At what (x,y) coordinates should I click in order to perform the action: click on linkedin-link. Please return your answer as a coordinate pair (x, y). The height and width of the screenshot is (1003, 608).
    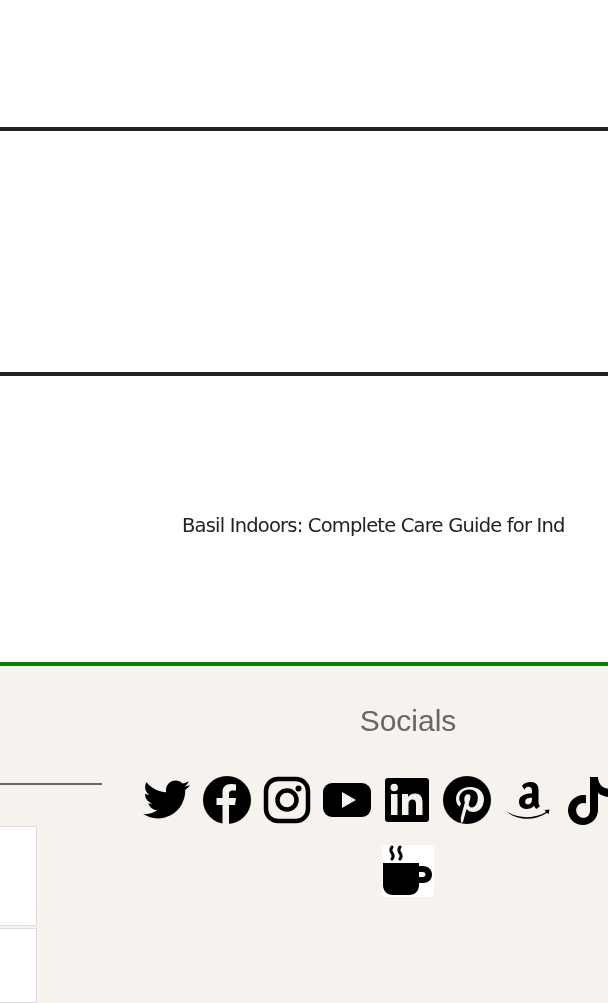
    Looking at the image, I should click on (407, 800).